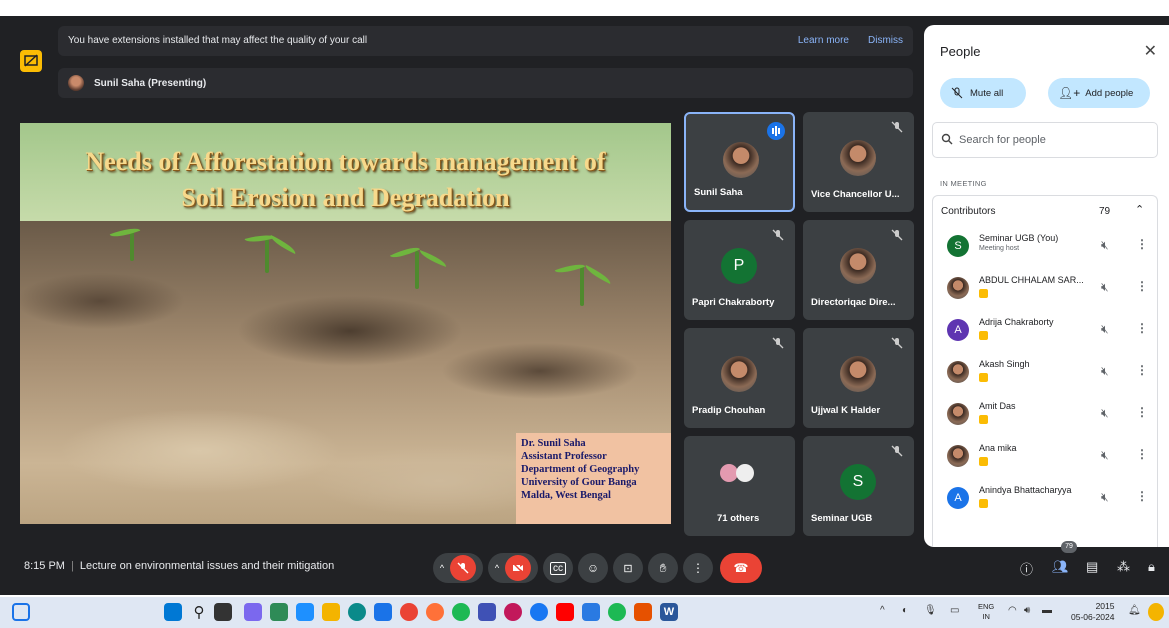 This screenshot has height=628, width=1169. I want to click on facebook-icon, so click(539, 612).